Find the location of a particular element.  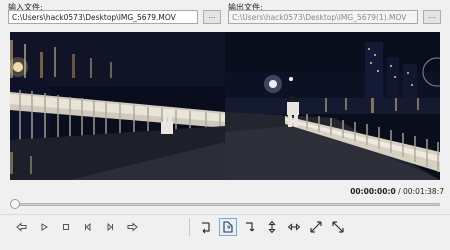

previous-frame-icon is located at coordinates (88, 227).